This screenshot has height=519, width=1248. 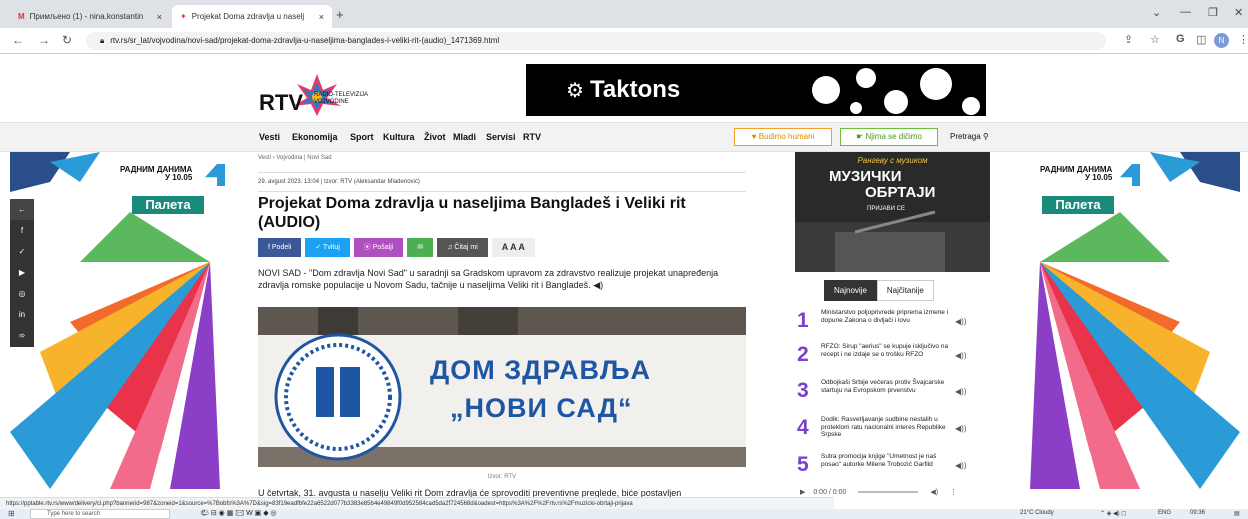 What do you see at coordinates (513, 247) in the screenshot?
I see `font-size-controls: A A A` at bounding box center [513, 247].